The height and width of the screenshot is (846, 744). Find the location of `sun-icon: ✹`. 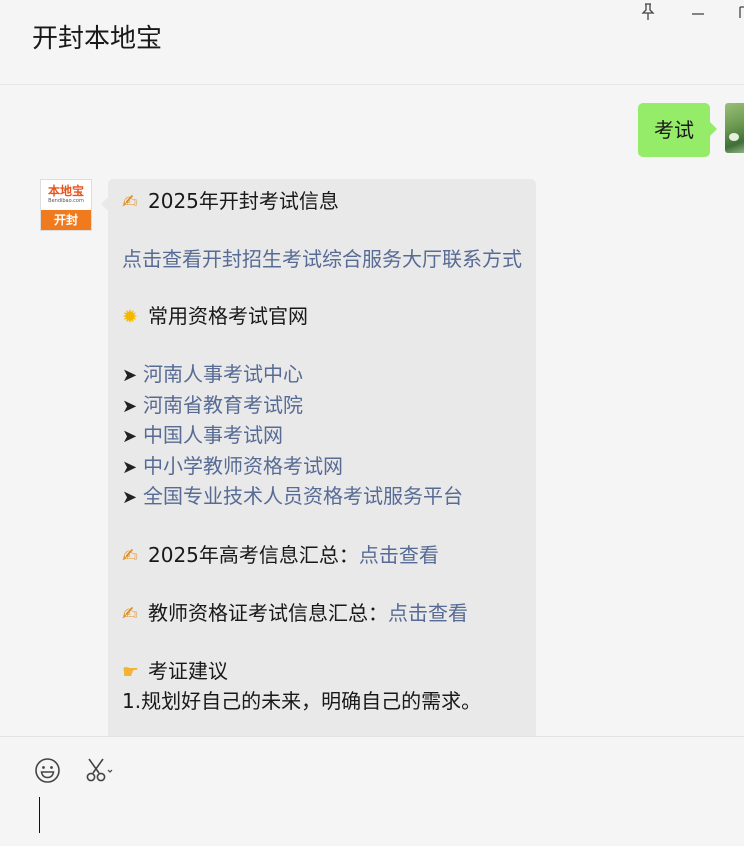

sun-icon: ✹ is located at coordinates (130, 317).